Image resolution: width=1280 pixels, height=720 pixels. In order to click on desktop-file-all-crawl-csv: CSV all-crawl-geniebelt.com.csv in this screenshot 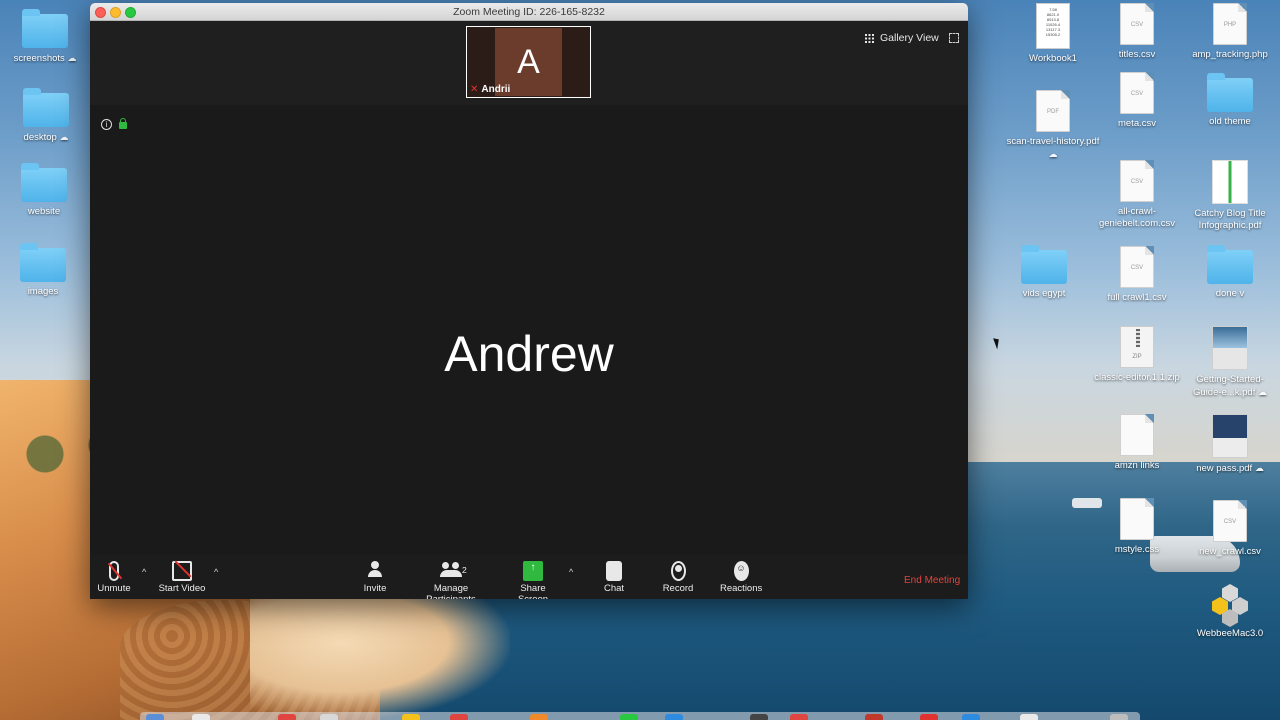, I will do `click(1137, 195)`.